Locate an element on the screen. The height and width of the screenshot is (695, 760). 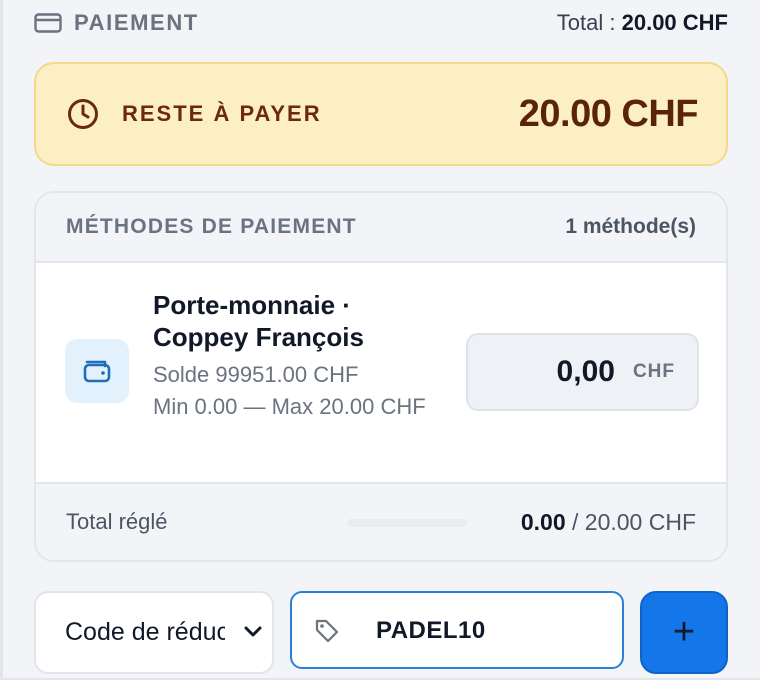
total-paid-amount: 0.00 is located at coordinates (543, 521).